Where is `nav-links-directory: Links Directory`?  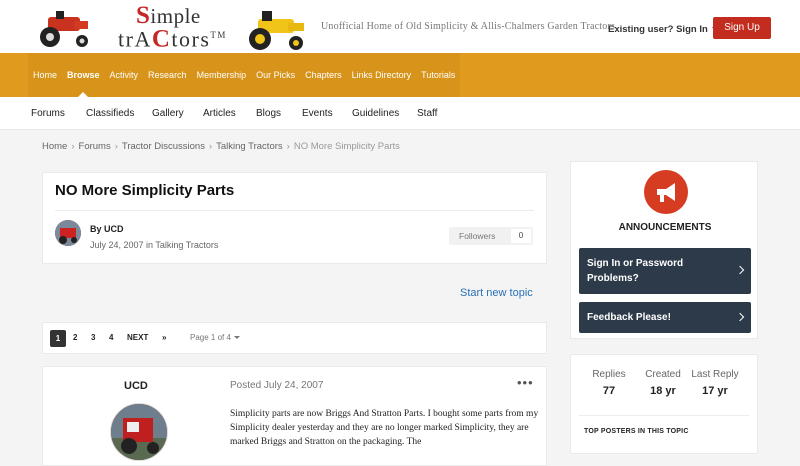 nav-links-directory: Links Directory is located at coordinates (382, 75).